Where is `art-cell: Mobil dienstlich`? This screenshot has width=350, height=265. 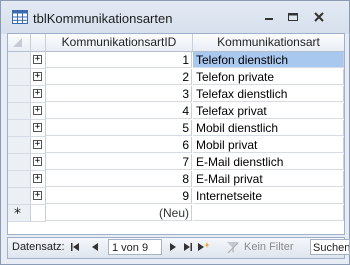
art-cell: Mobil dienstlich is located at coordinates (268, 128).